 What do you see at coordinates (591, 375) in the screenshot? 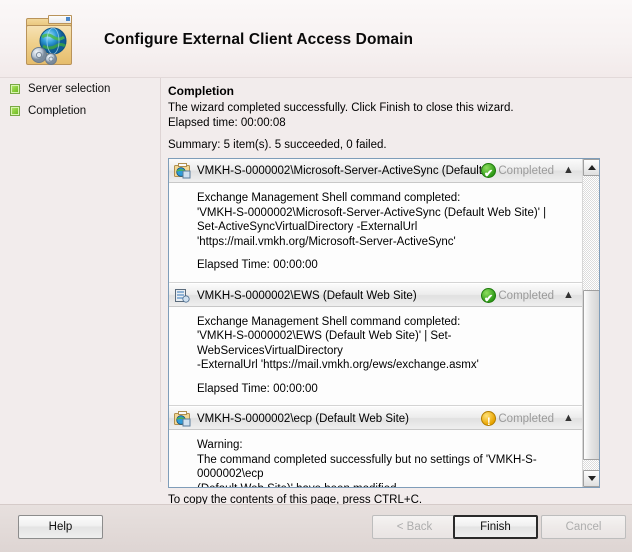
I see `scrollbar-thumb` at bounding box center [591, 375].